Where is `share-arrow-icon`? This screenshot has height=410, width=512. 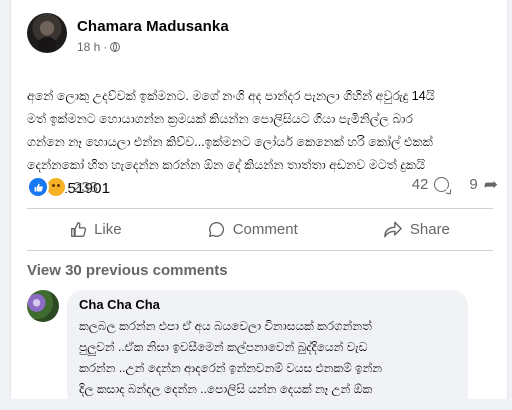
share-arrow-icon is located at coordinates (393, 229).